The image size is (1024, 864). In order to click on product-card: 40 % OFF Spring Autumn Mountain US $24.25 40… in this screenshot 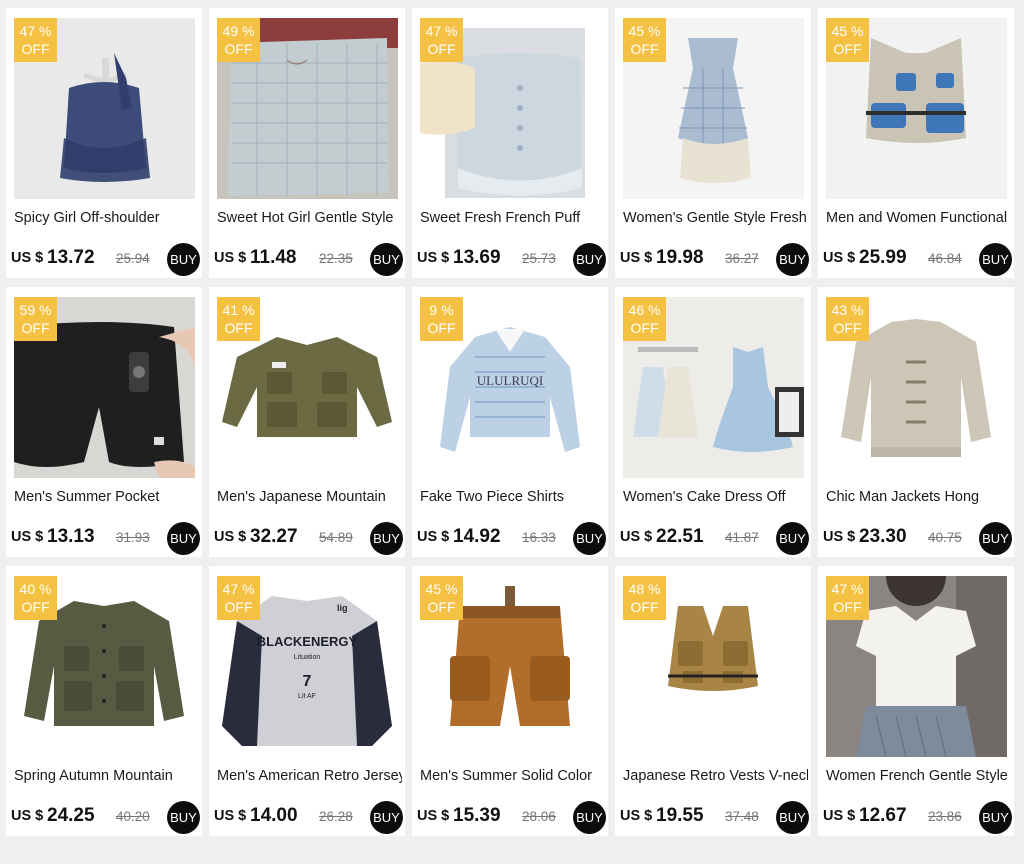, I will do `click(104, 701)`.